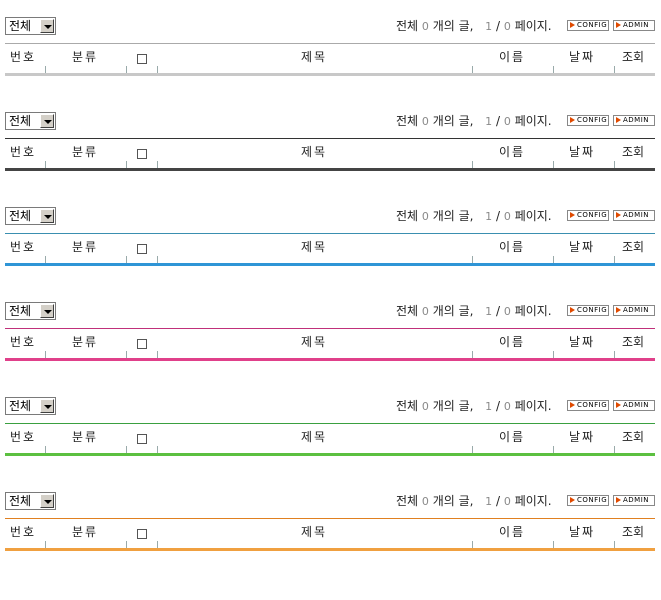 Image resolution: width=661 pixels, height=600 pixels. What do you see at coordinates (330, 169) in the screenshot?
I see `header-bottom-rule` at bounding box center [330, 169].